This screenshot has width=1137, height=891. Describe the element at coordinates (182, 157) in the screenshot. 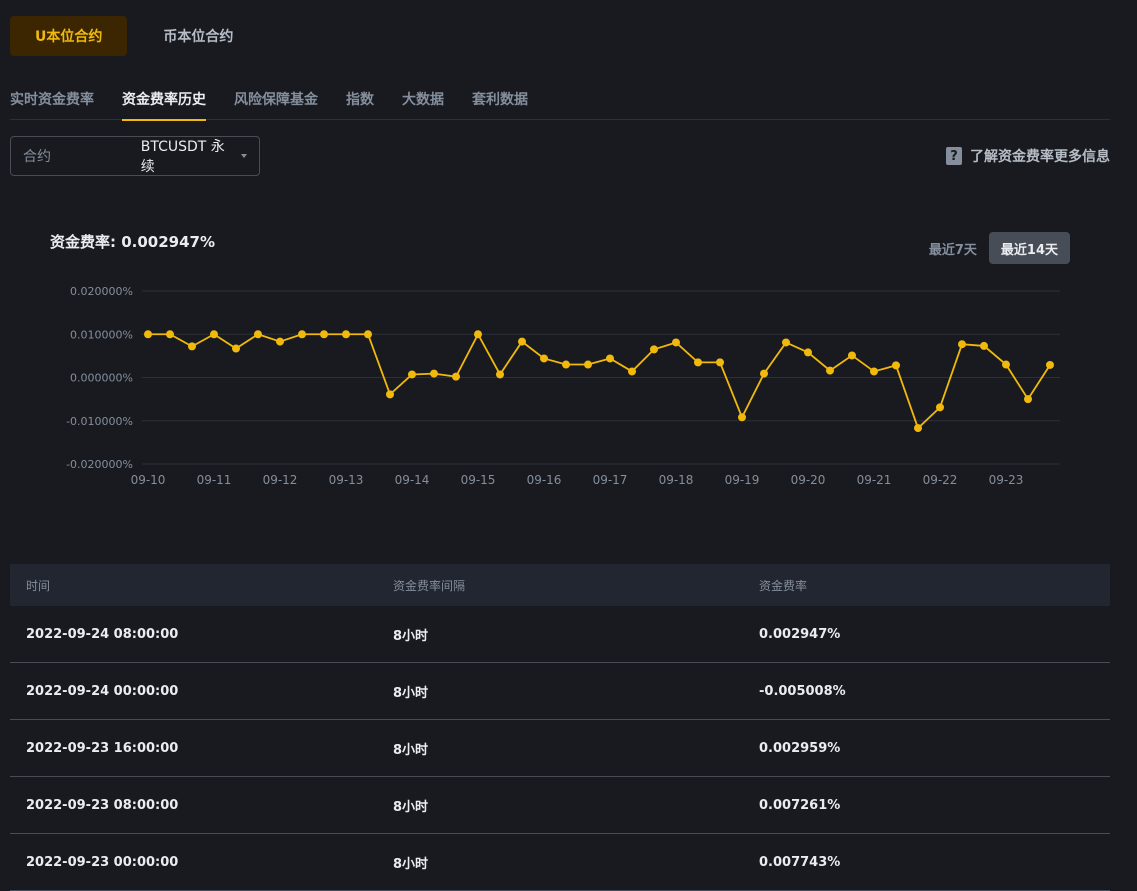

I see `contract-value: BTCUSDT 永续` at that location.